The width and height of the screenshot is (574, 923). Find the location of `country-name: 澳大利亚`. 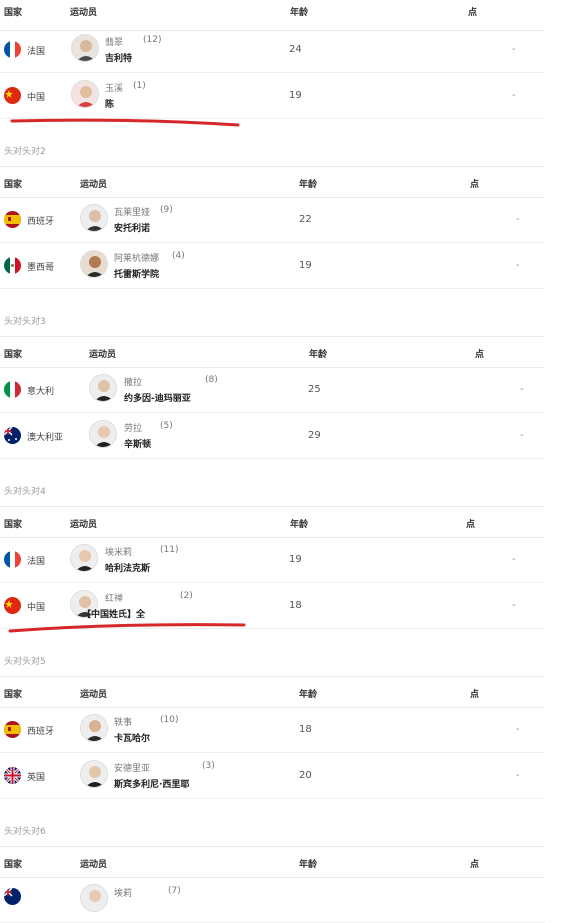

country-name: 澳大利亚 is located at coordinates (45, 438).